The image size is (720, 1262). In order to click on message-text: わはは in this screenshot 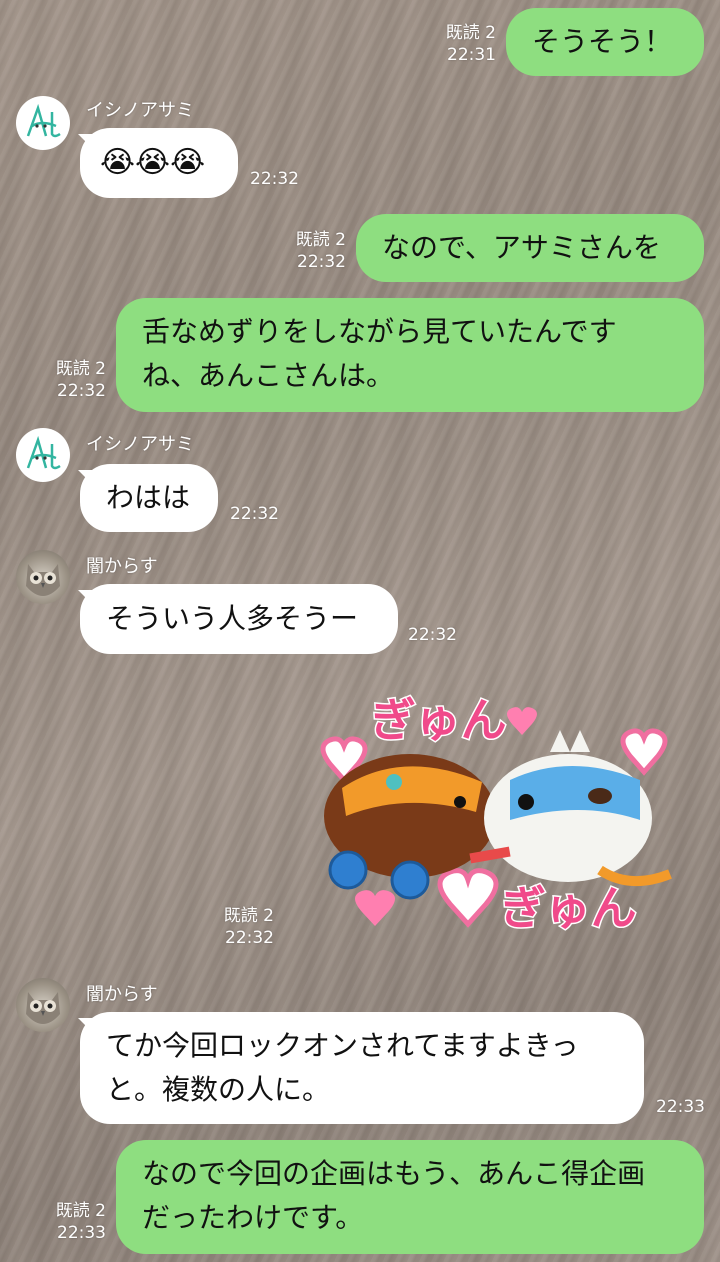, I will do `click(148, 497)`.